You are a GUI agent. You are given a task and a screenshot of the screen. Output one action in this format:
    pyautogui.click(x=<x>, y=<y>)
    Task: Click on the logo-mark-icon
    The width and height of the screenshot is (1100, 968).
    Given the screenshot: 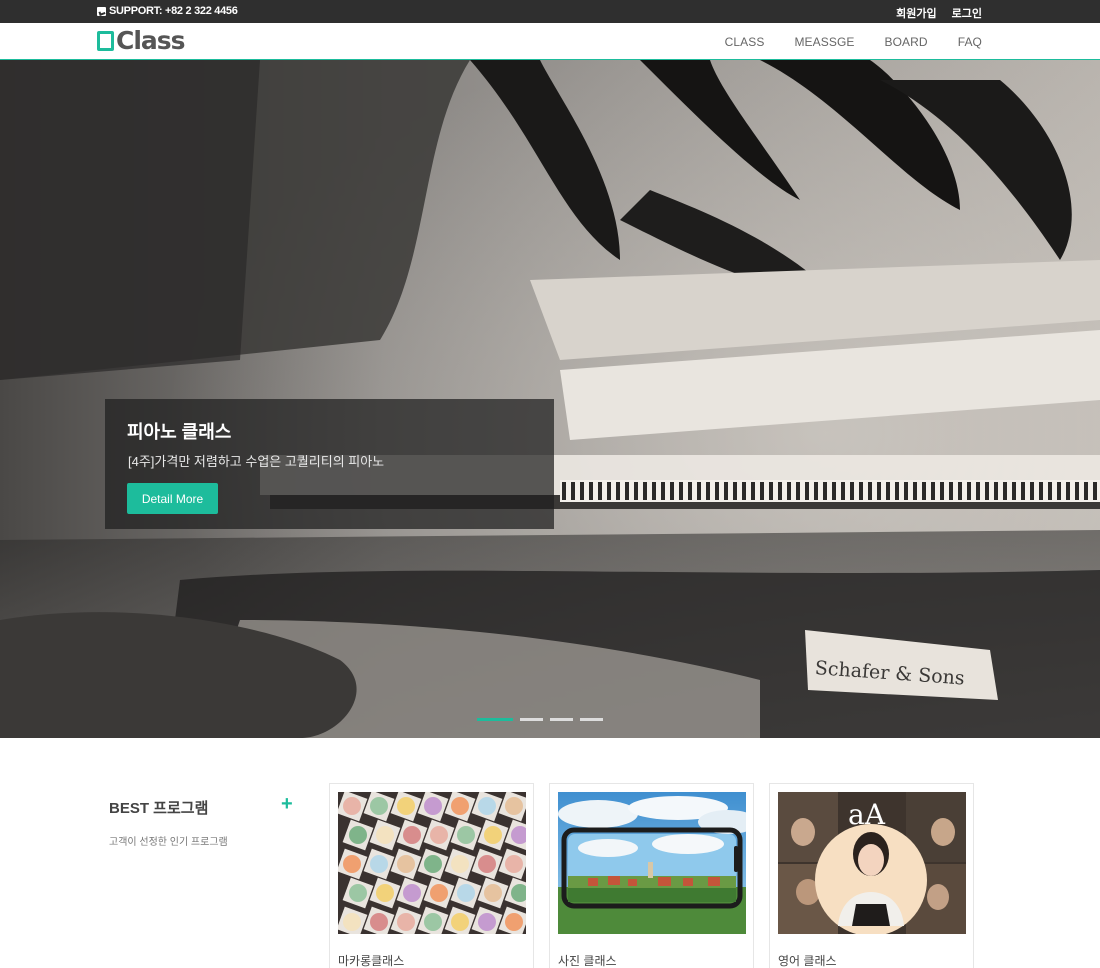 What is the action you would take?
    pyautogui.click(x=105, y=41)
    